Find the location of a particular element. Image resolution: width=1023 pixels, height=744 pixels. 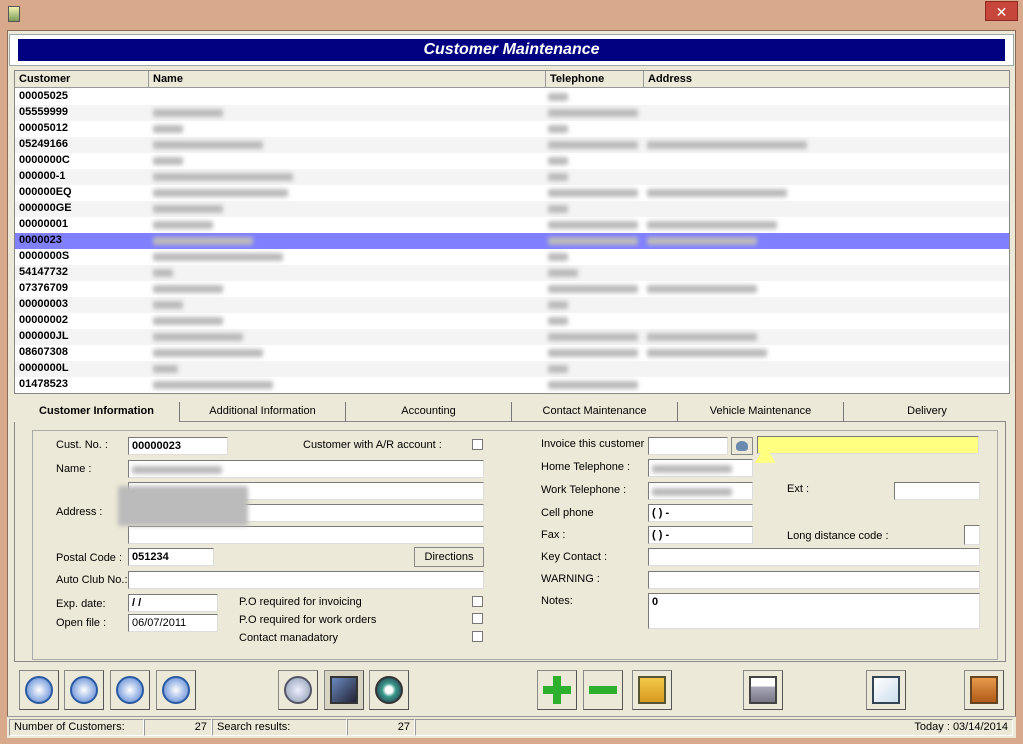

search-button is located at coordinates (298, 690).